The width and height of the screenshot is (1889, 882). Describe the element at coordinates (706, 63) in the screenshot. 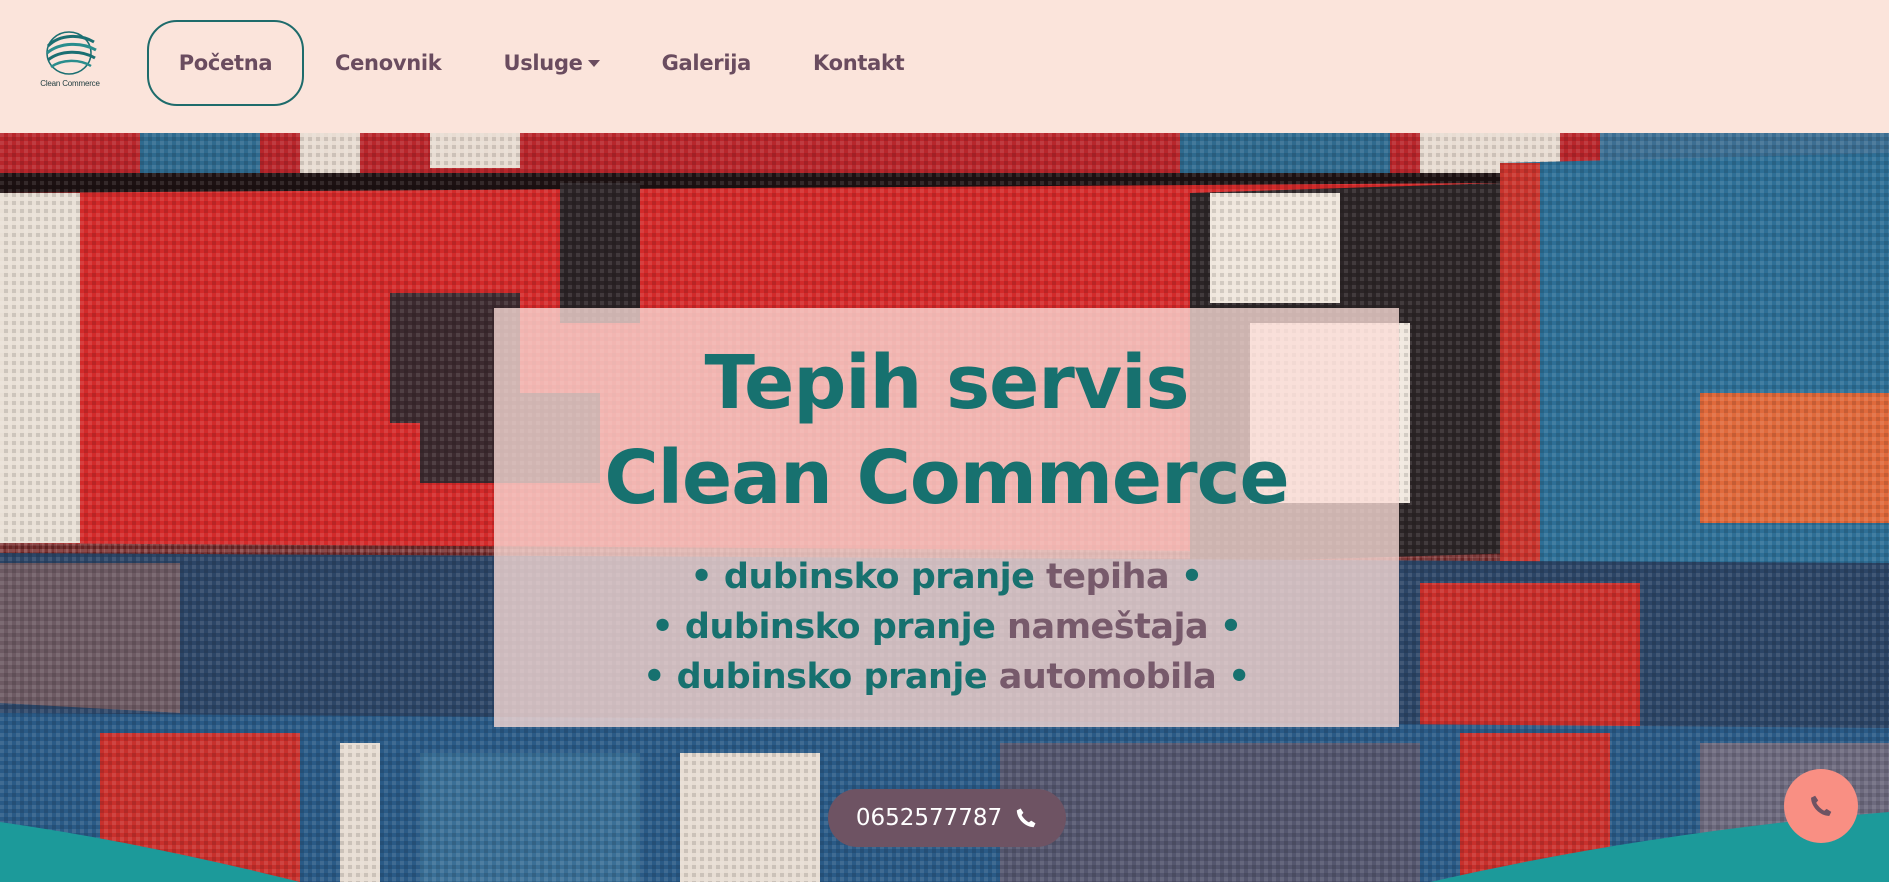

I see `nav-item-galerija: Galerija` at that location.